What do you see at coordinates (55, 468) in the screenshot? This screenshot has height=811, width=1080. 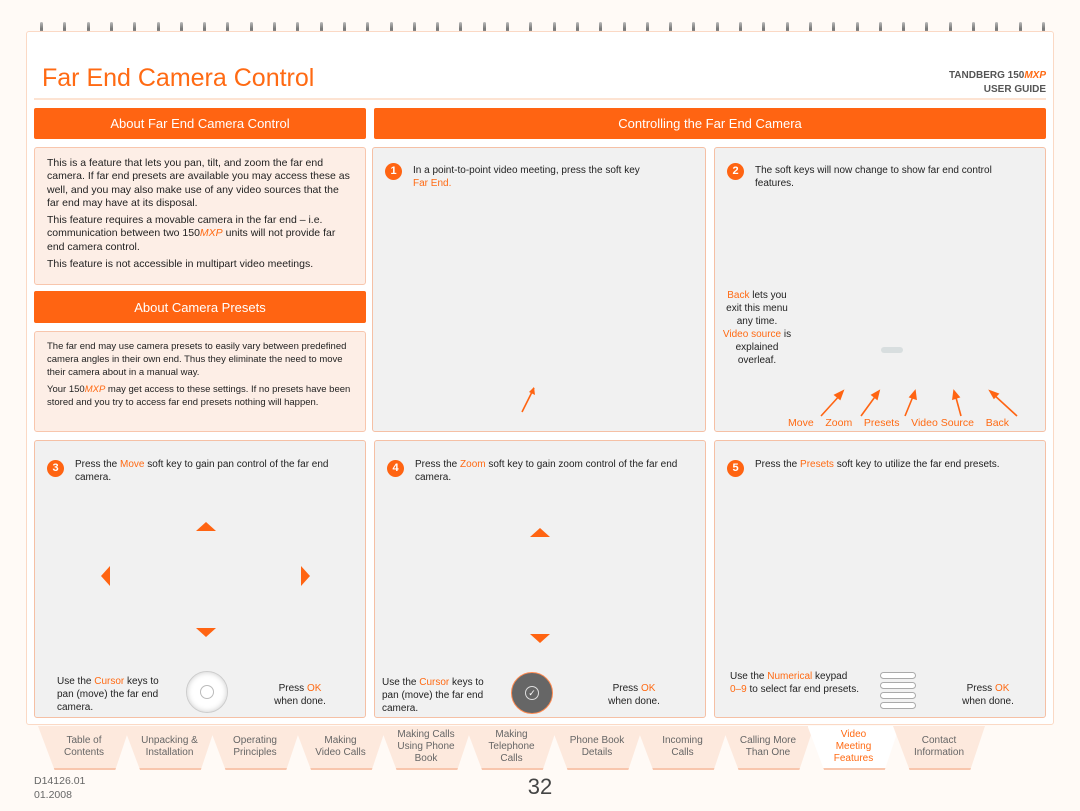 I see `step-number: 3` at bounding box center [55, 468].